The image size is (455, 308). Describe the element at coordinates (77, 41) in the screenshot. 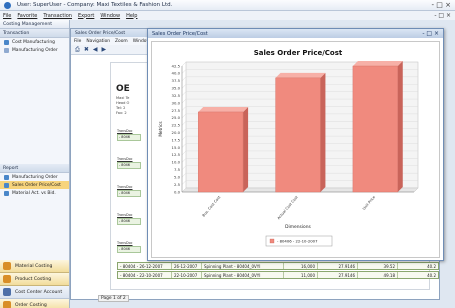

I see `report-menu-file: File` at that location.